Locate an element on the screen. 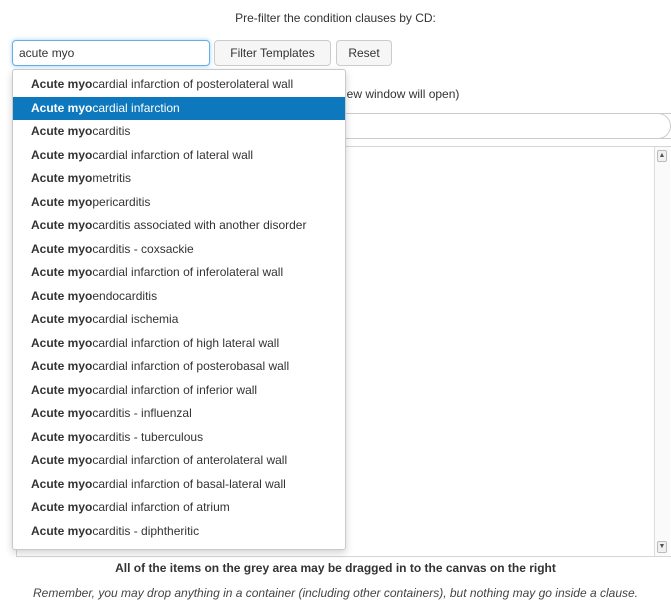 Image resolution: width=671 pixels, height=614 pixels. autocomplete-option: Acute myocardial infarction is located at coordinates (179, 108).